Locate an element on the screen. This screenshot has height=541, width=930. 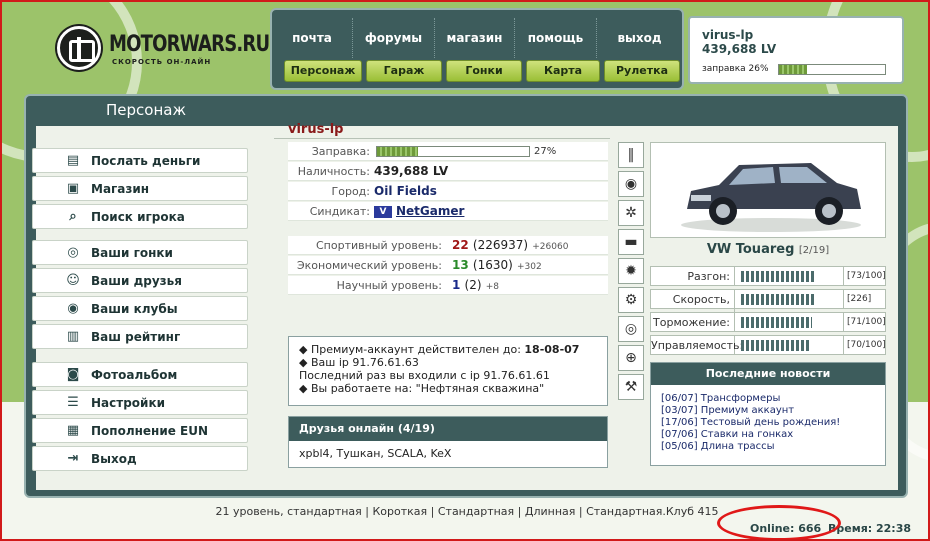
sport-delta: +26060 is located at coordinates (550, 247).